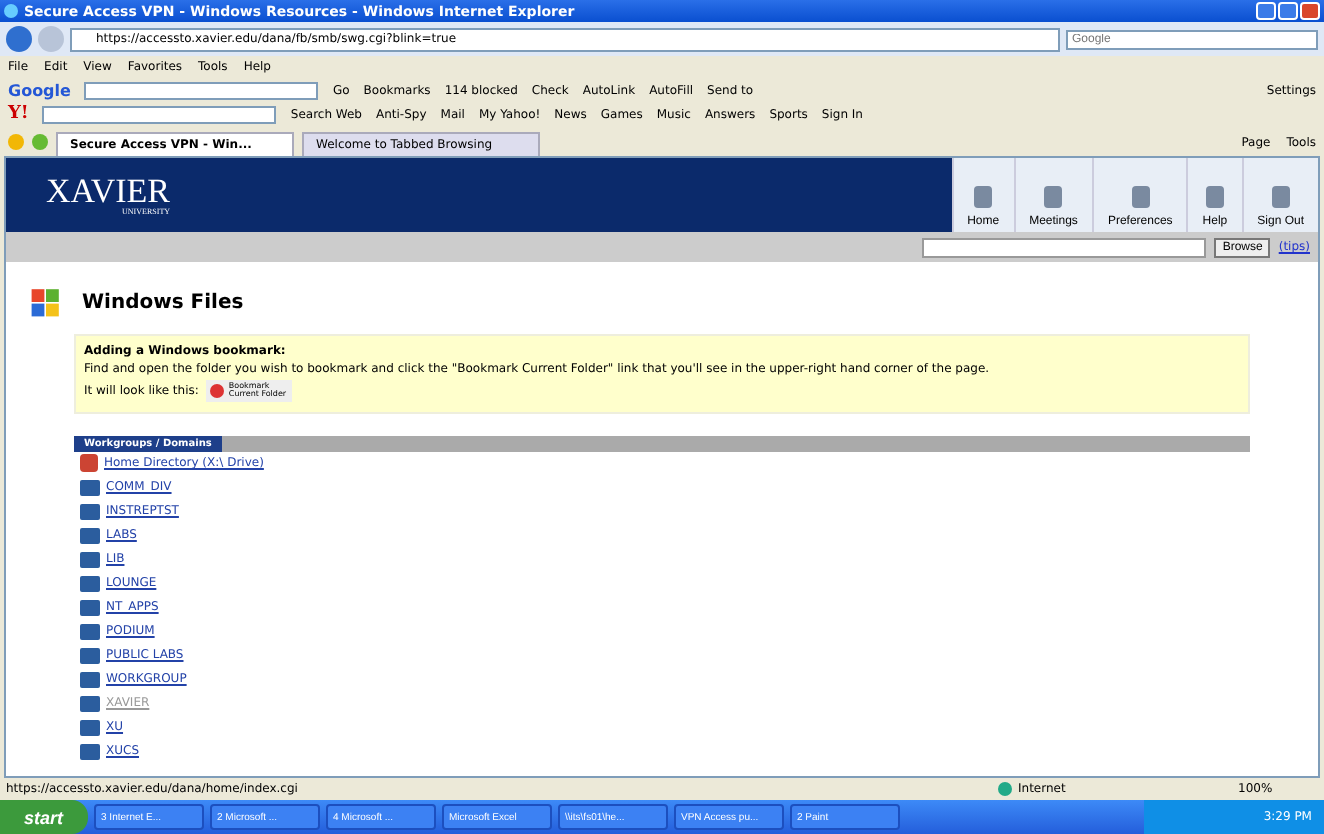 The height and width of the screenshot is (834, 1324). Describe the element at coordinates (19, 39) in the screenshot. I see `back-icon` at that location.